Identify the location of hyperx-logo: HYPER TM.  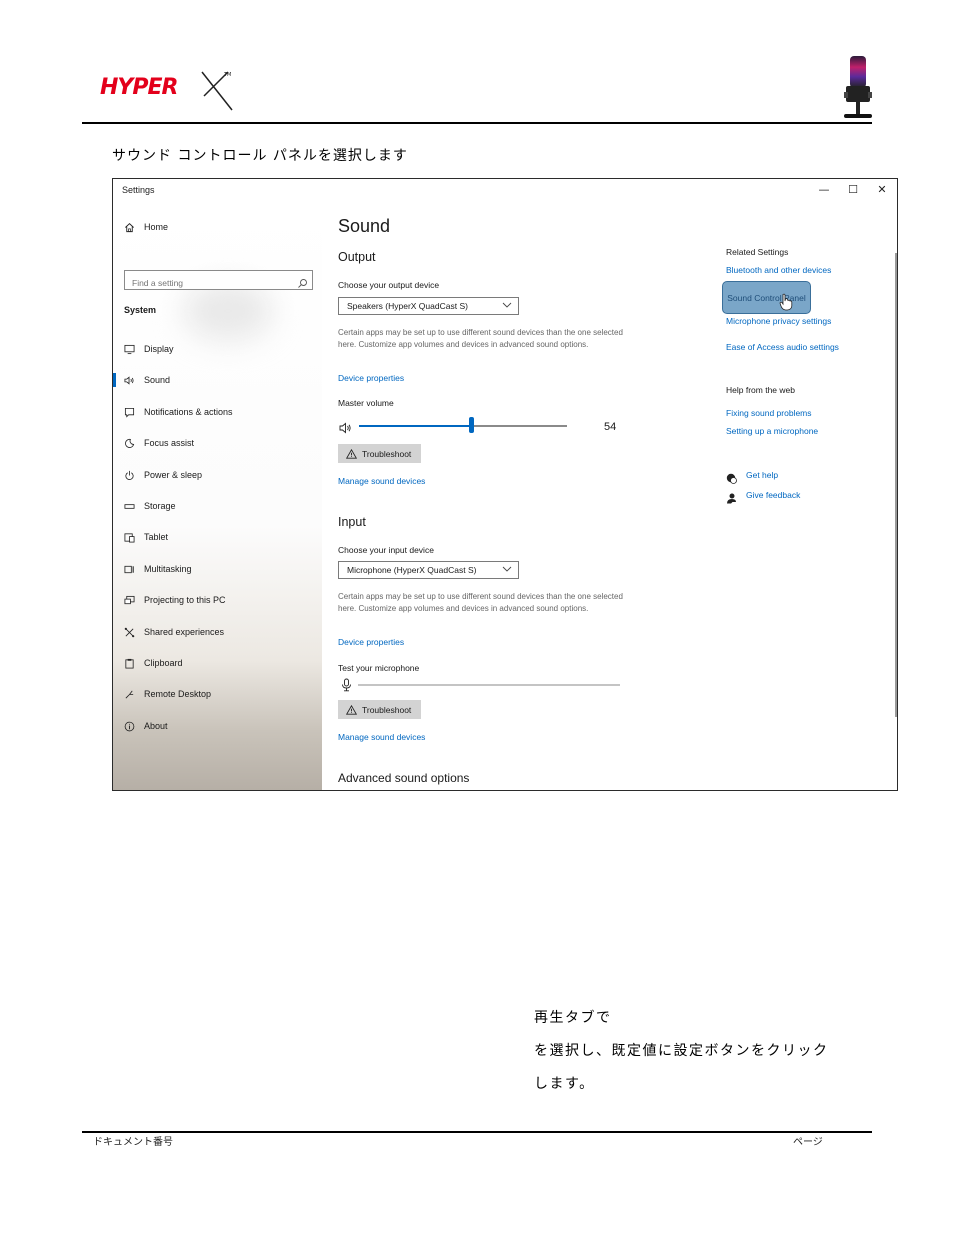
(168, 89).